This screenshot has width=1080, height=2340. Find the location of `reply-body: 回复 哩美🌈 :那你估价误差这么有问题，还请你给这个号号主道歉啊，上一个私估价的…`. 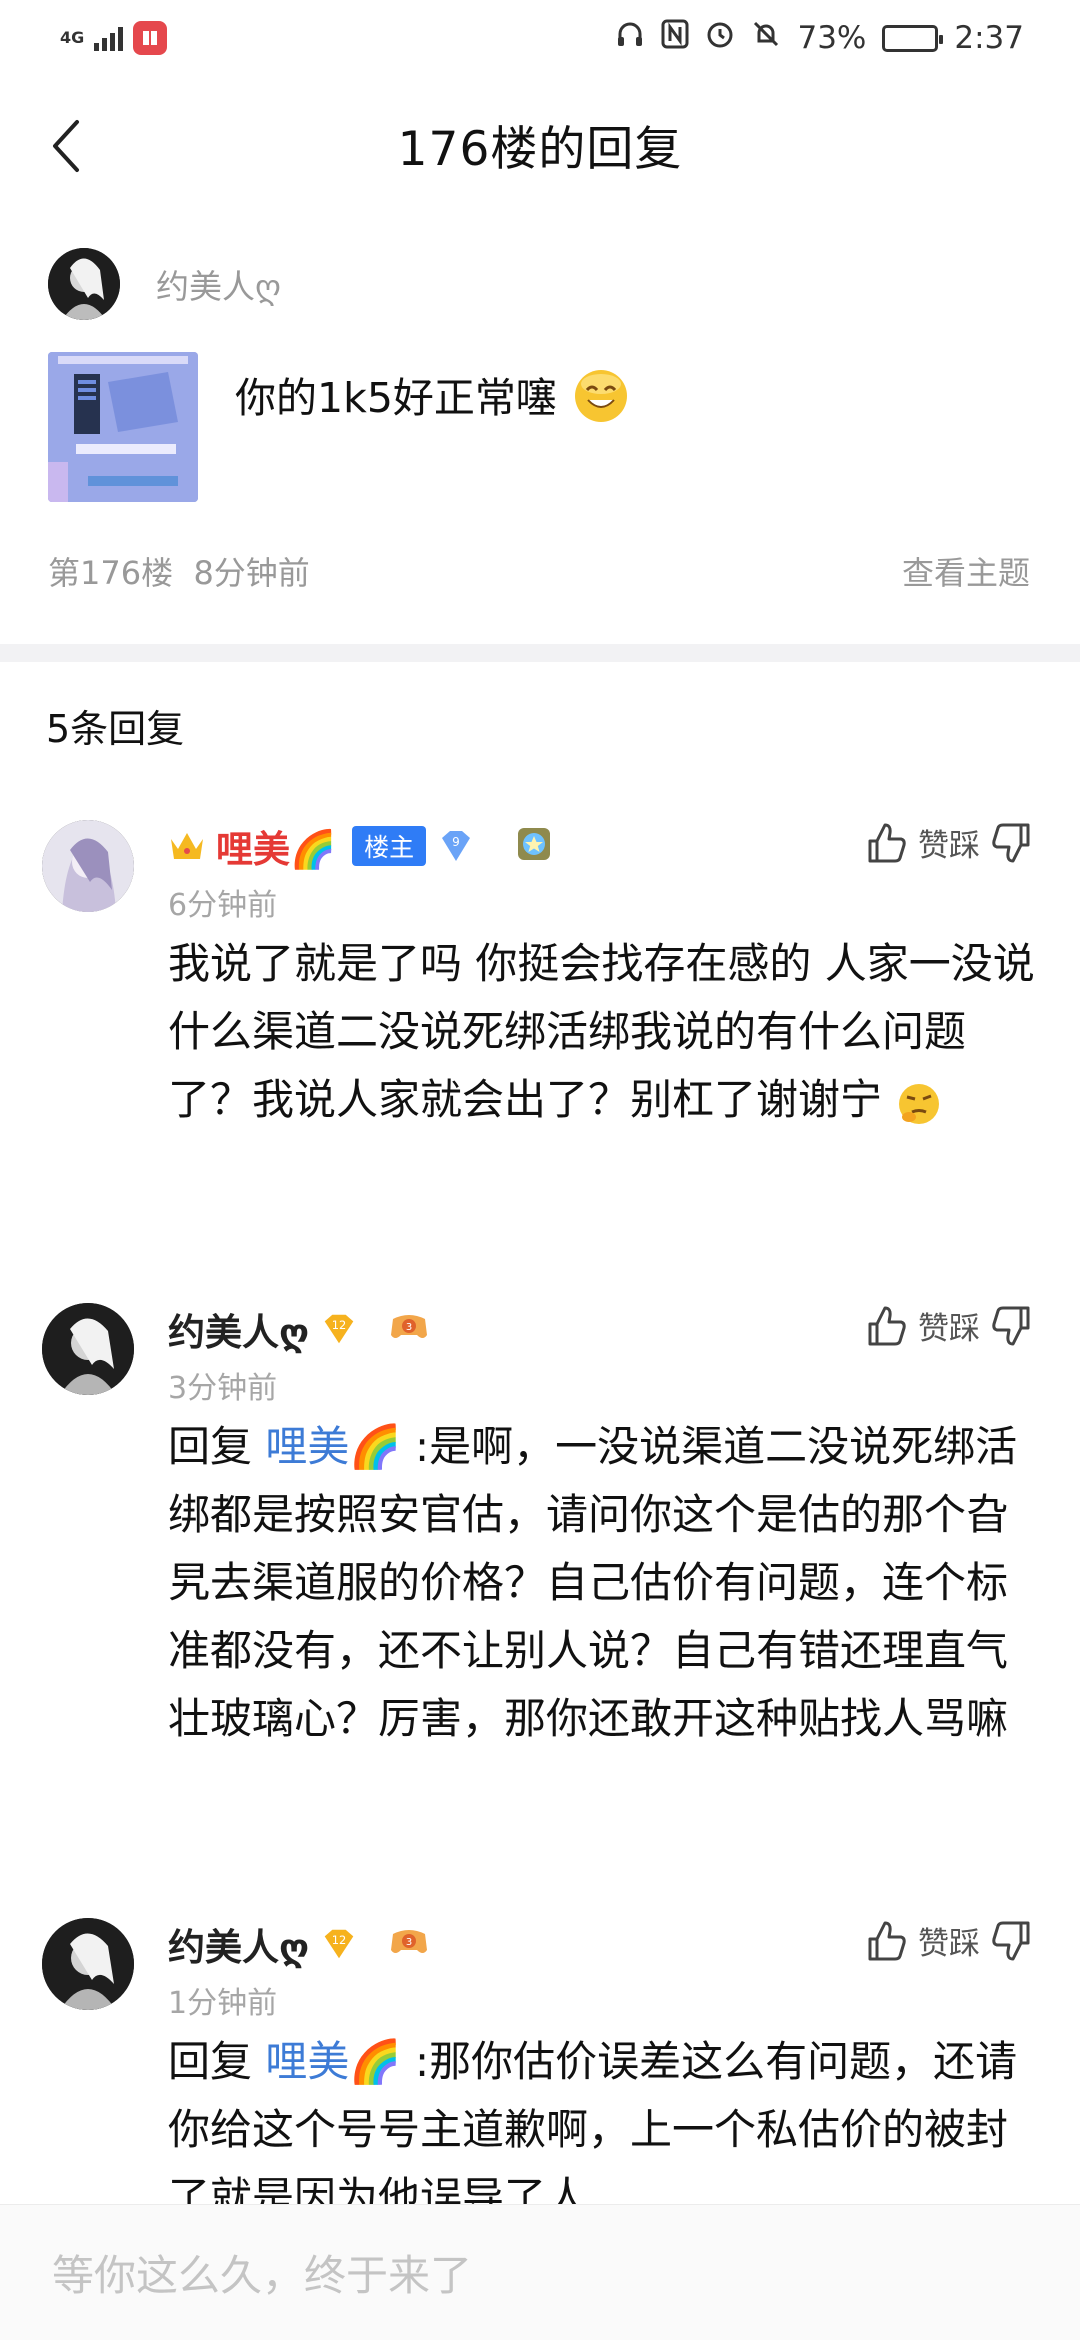

reply-body: 回复 哩美🌈 :那你估价误差这么有问题，还请你给这个号号主道歉啊，上一个私估价的… is located at coordinates (603, 2118).